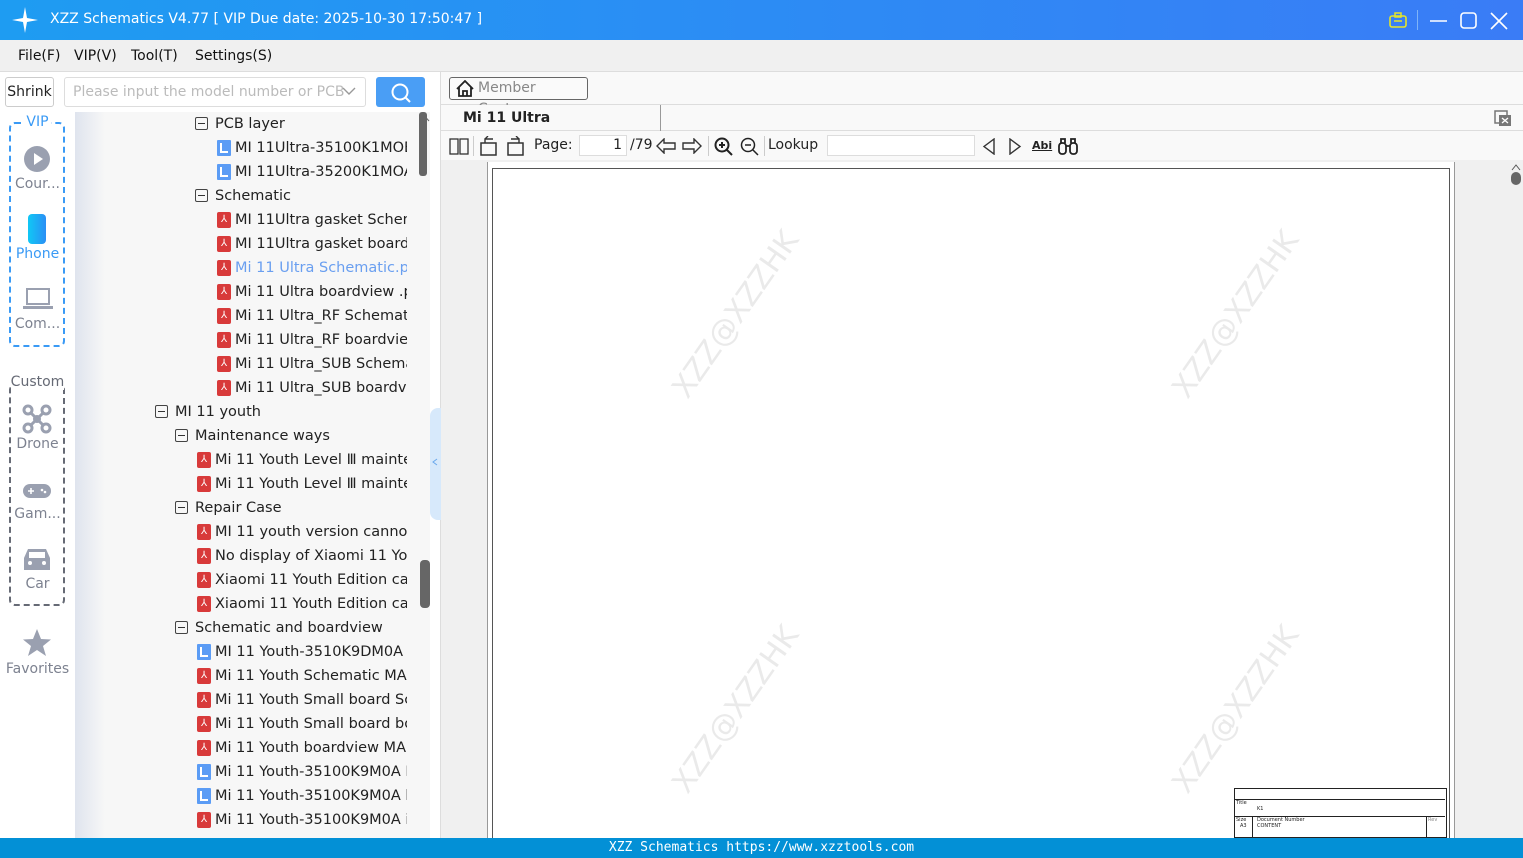  What do you see at coordinates (1439, 21) in the screenshot?
I see `minimize-icon` at bounding box center [1439, 21].